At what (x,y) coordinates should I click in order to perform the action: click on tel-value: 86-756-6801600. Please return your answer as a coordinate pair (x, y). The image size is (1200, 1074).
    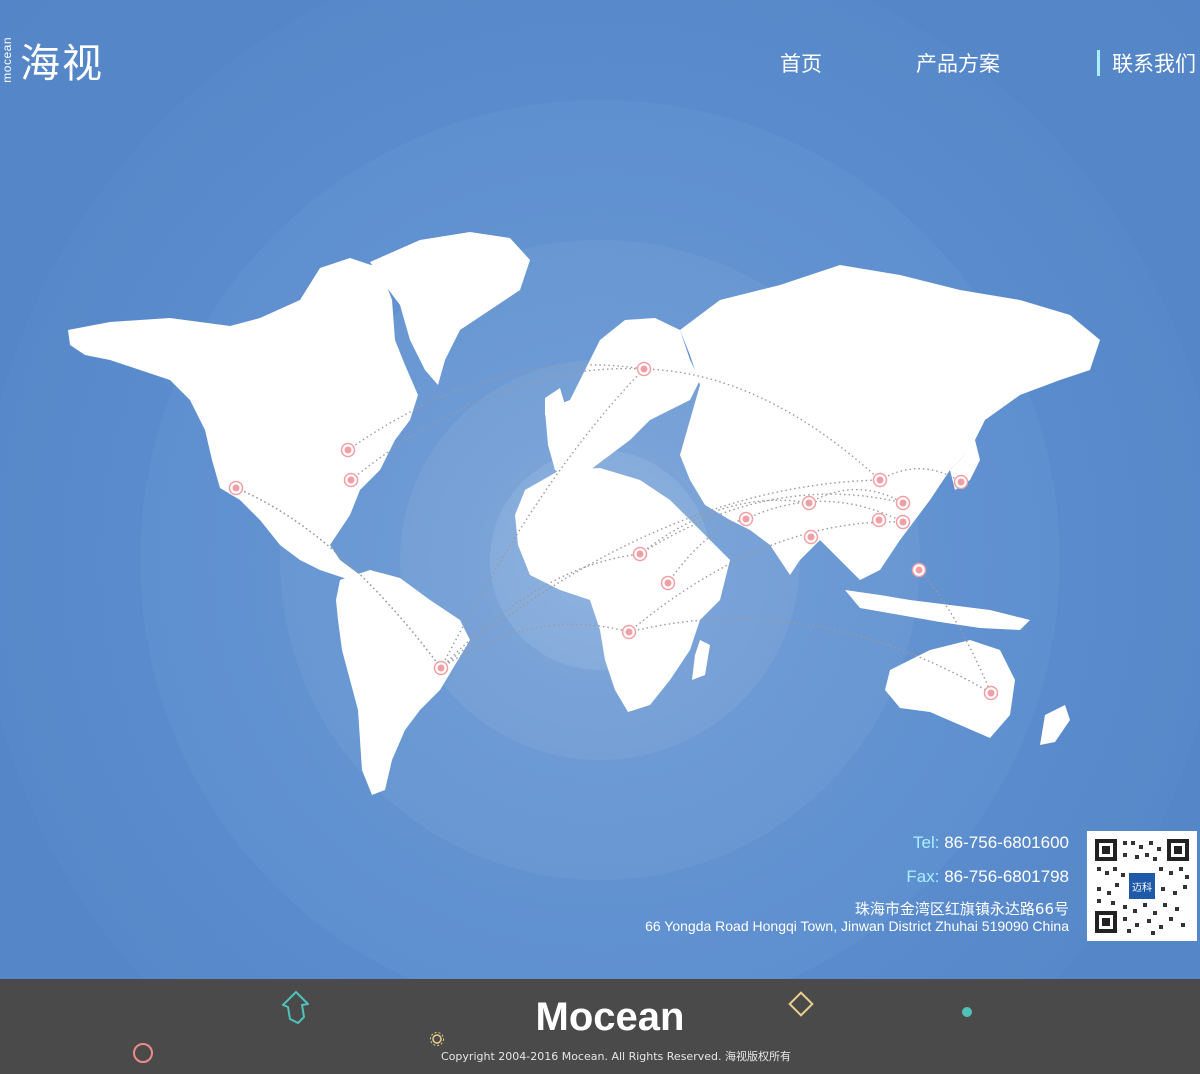
    Looking at the image, I should click on (1006, 842).